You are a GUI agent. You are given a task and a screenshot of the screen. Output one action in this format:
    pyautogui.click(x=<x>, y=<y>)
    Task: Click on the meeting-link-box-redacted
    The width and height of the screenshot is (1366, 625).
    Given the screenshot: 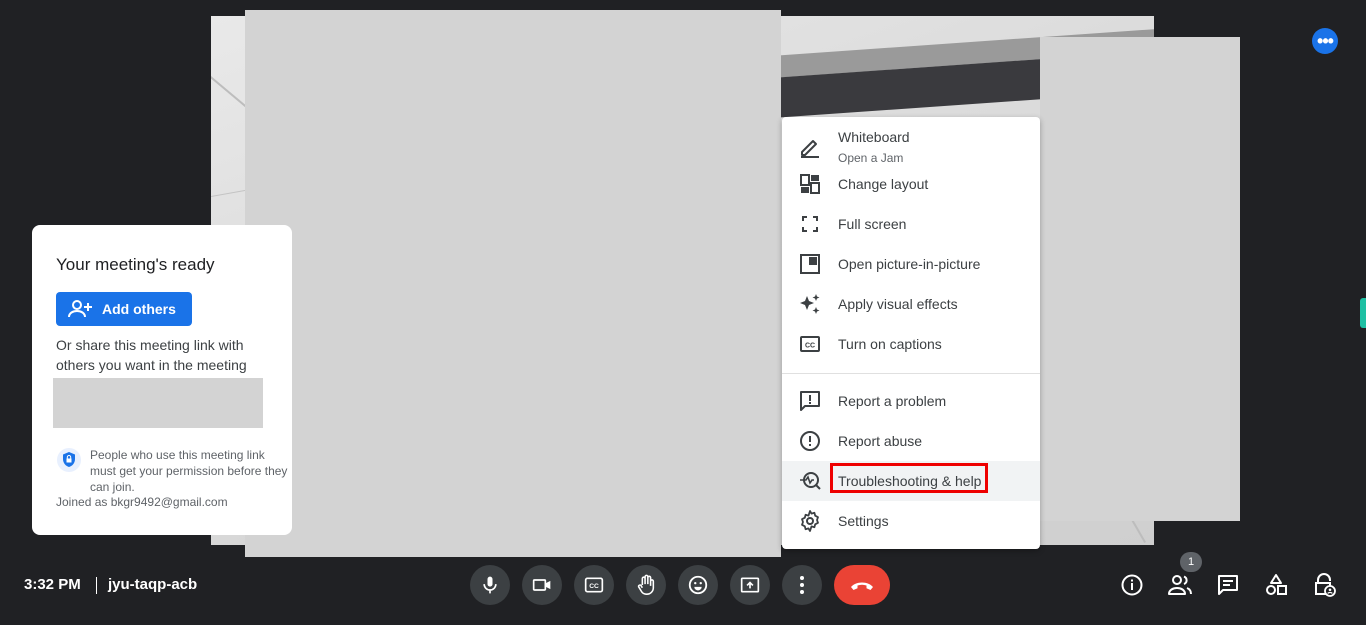 What is the action you would take?
    pyautogui.click(x=158, y=403)
    